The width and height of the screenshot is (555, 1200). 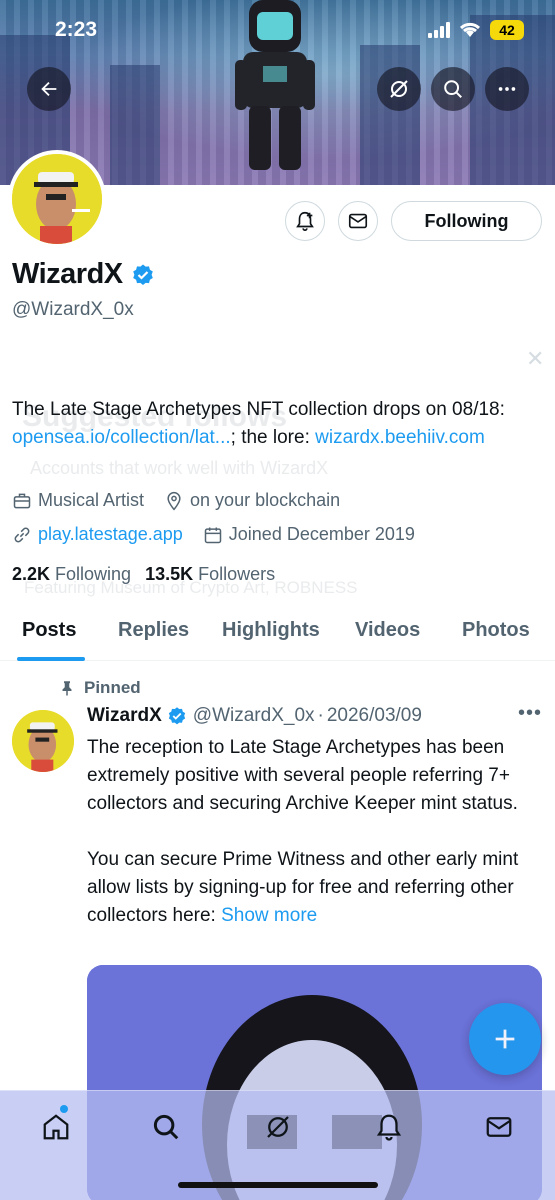 What do you see at coordinates (321, 534) in the screenshot?
I see `profile-joined: Joined December 2019` at bounding box center [321, 534].